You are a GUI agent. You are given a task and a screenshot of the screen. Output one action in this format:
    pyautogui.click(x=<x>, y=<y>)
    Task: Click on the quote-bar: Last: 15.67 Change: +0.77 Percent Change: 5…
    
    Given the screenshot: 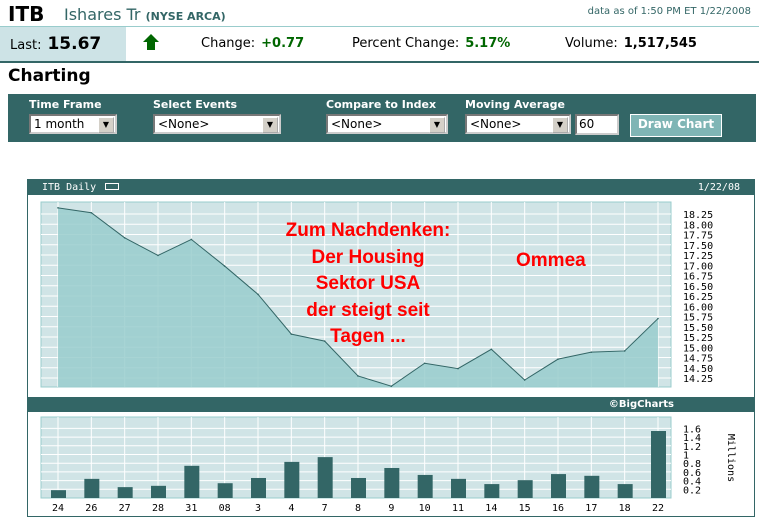 What is the action you would take?
    pyautogui.click(x=379, y=44)
    